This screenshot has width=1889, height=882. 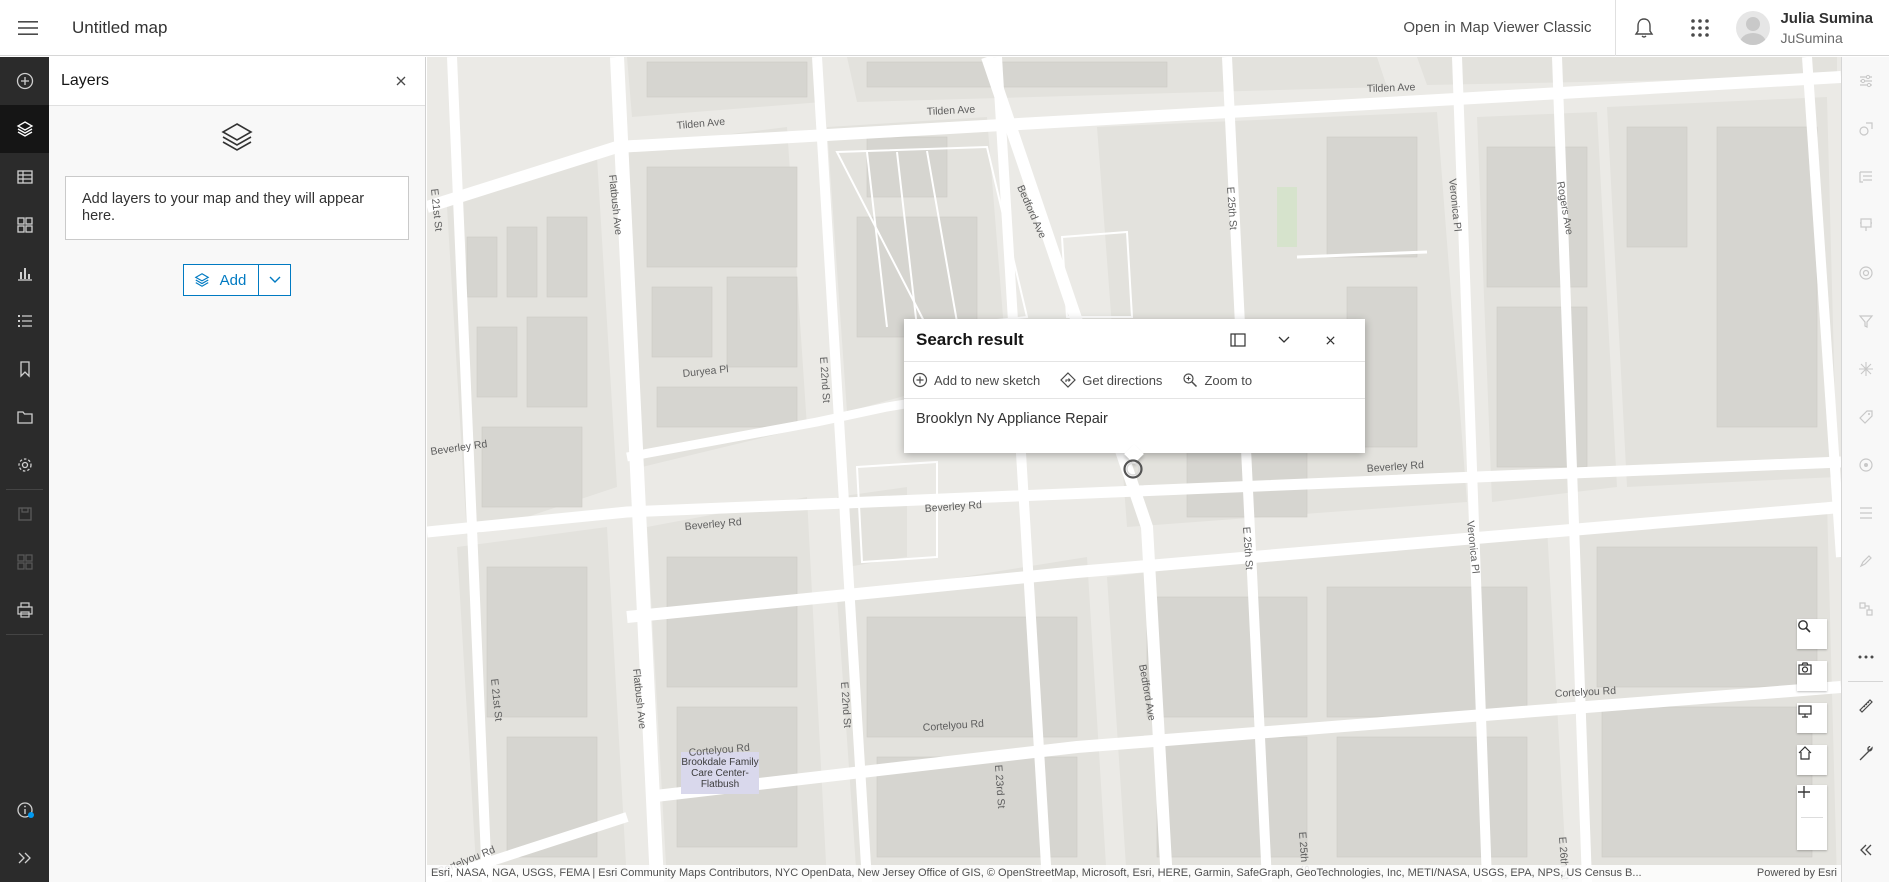 I want to click on zoom-to-icon, so click(x=1190, y=380).